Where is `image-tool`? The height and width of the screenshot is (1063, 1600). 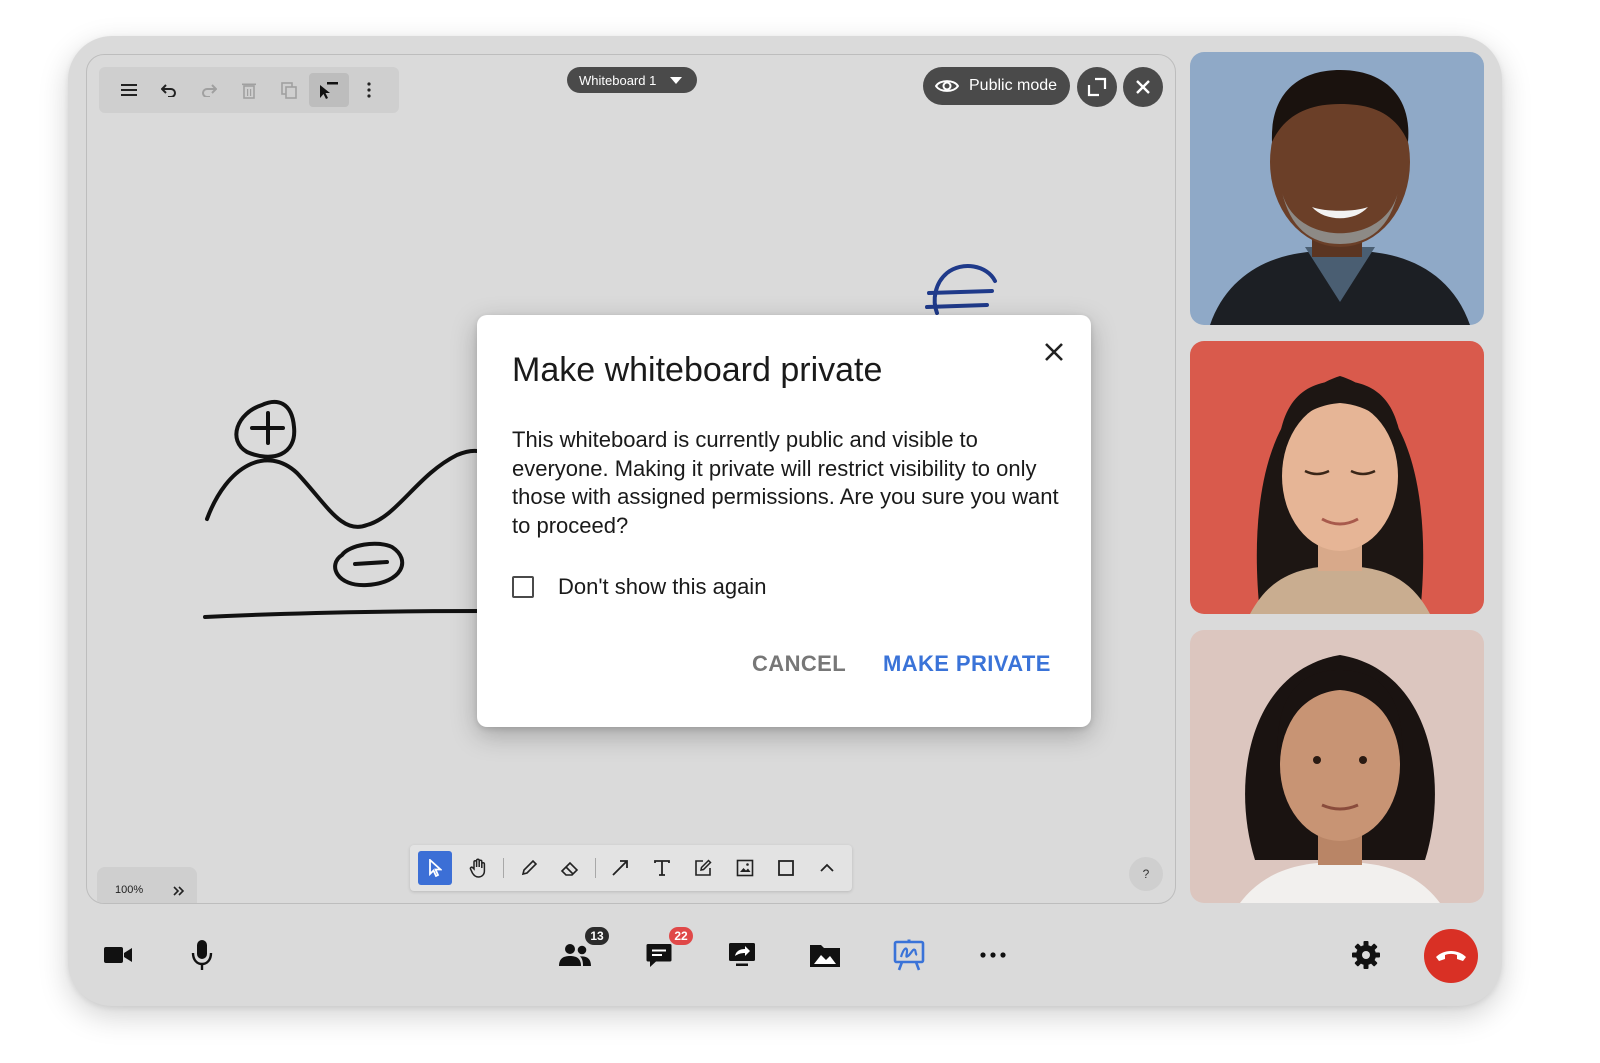
image-tool is located at coordinates (744, 868).